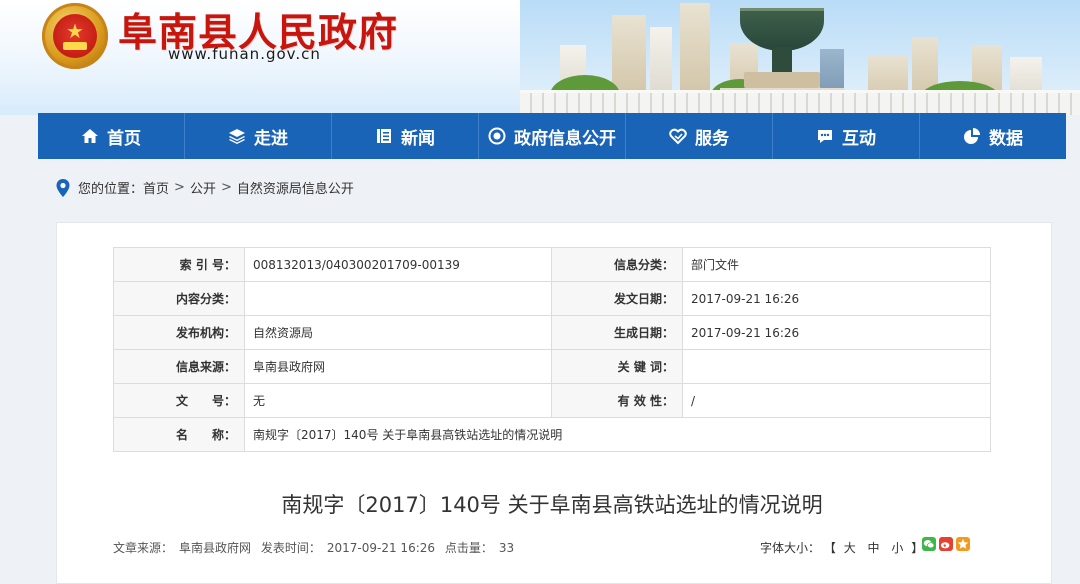 The height and width of the screenshot is (584, 1080). Describe the element at coordinates (874, 548) in the screenshot. I see `font-size-medium-button: 中` at that location.